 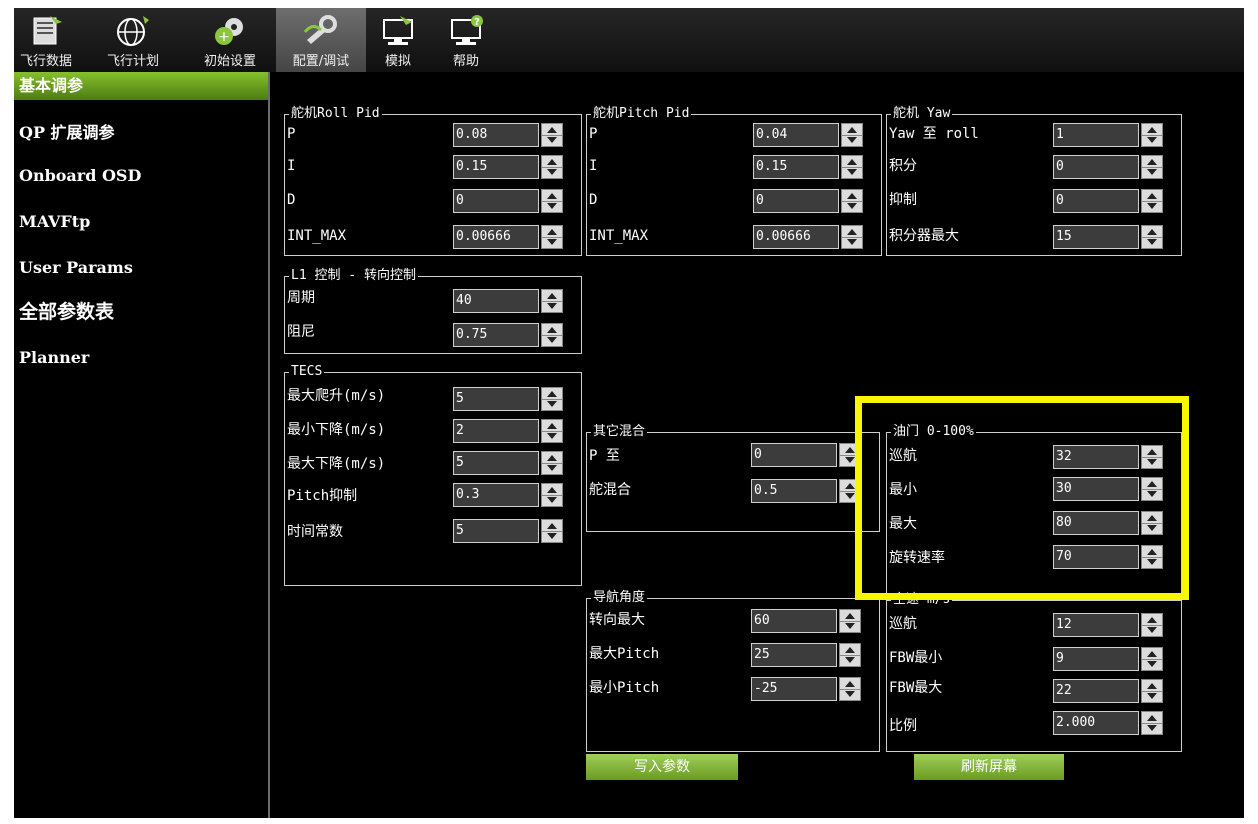 I want to click on spinner-value: 2, so click(x=496, y=431).